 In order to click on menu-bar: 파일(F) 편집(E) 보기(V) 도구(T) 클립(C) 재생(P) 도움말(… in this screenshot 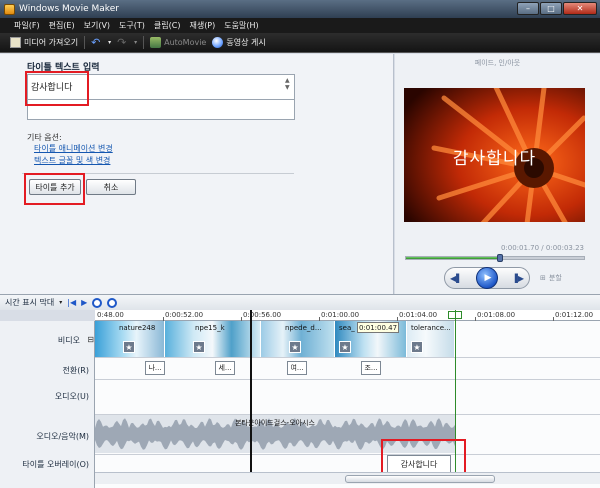, I will do `click(300, 25)`.